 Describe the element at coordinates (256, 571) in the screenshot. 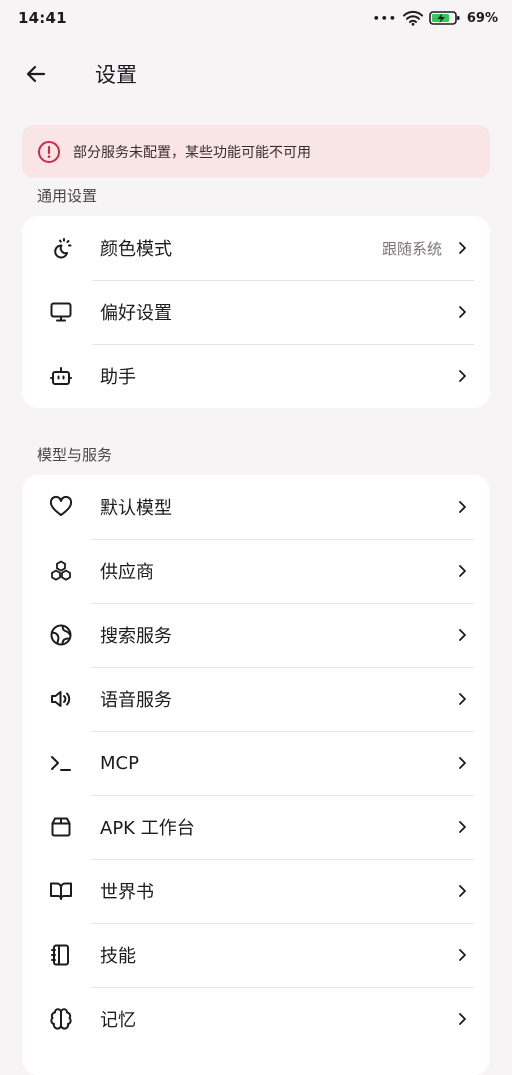

I see `settings-item-providers: 供应商` at that location.